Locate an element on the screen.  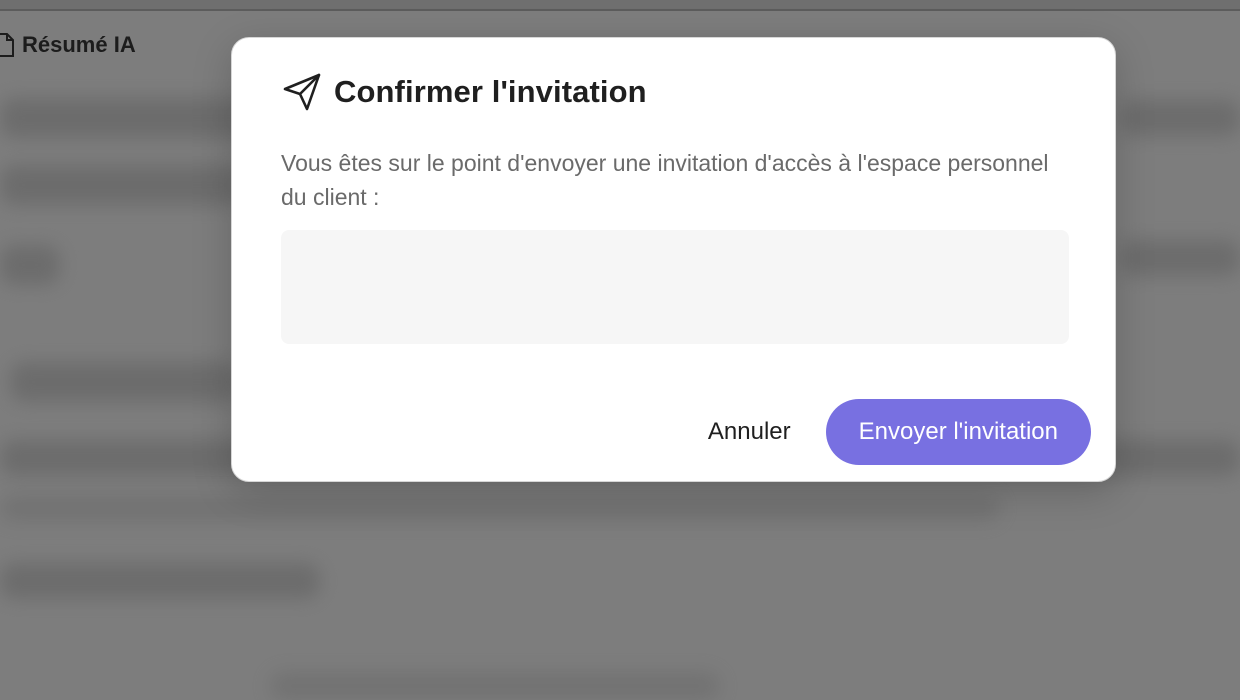
background-tab-label: Résumé IA is located at coordinates (79, 44).